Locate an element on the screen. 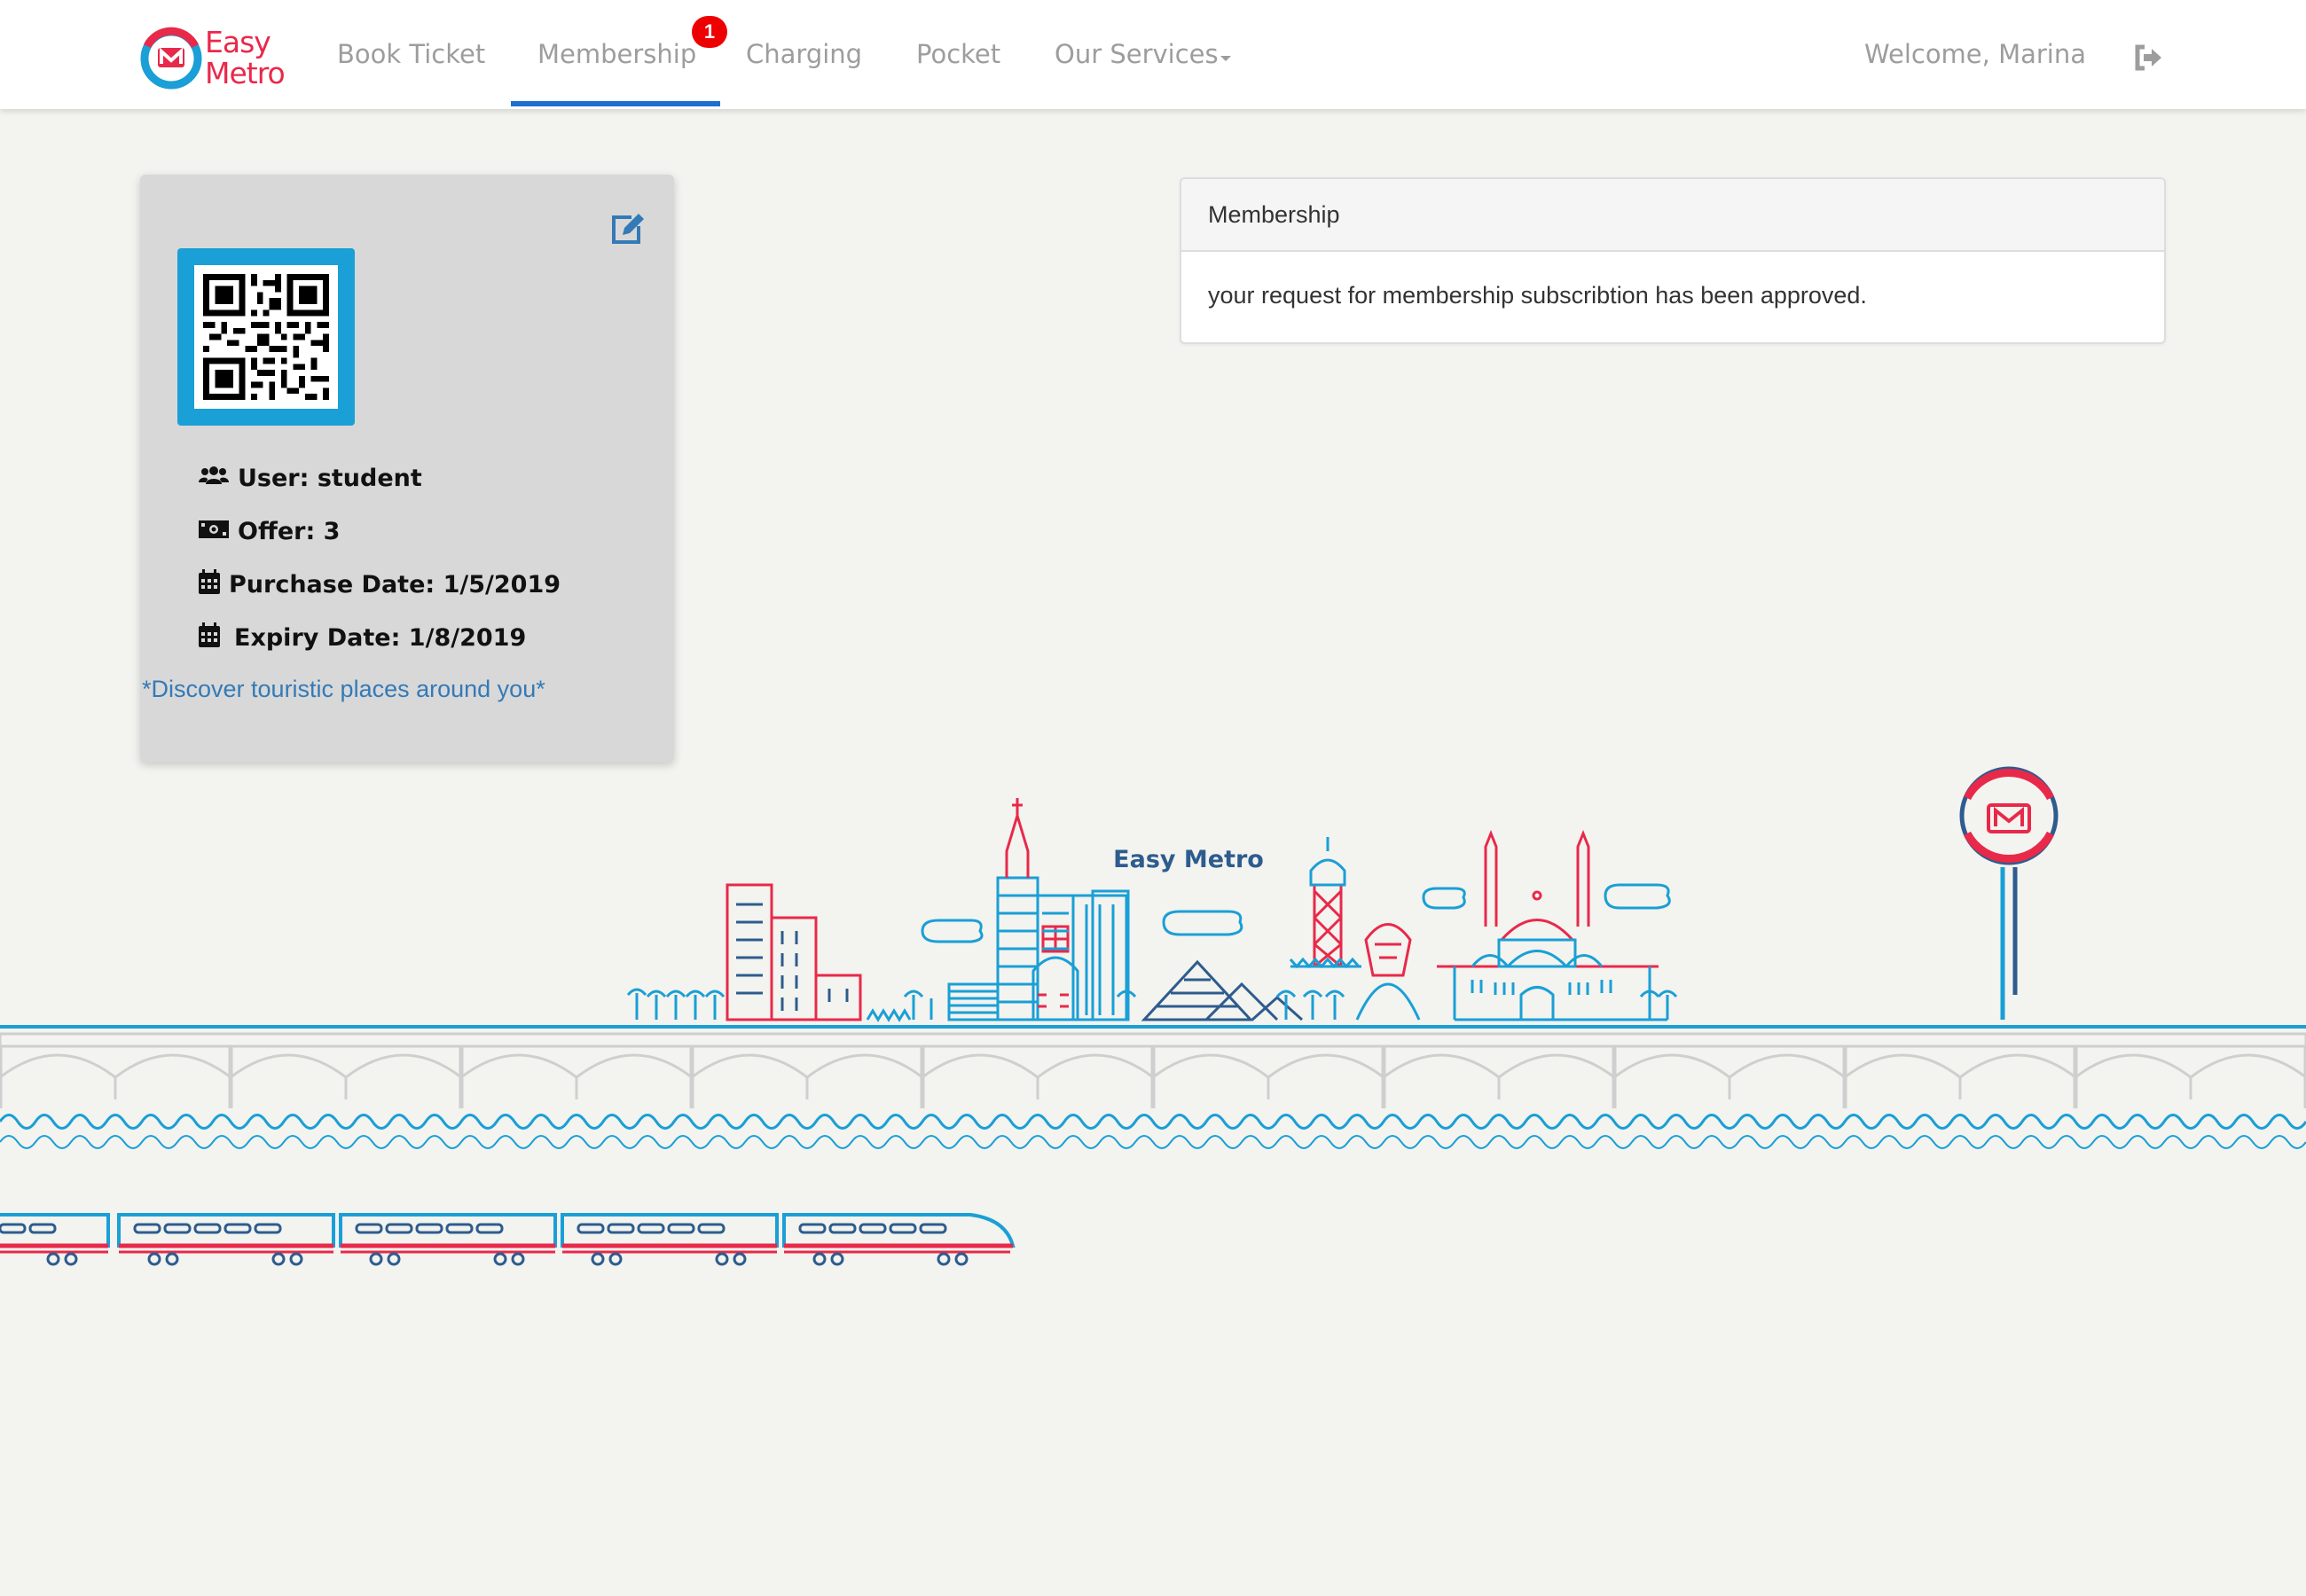 The image size is (2306, 1596). nav-charging: Charging is located at coordinates (804, 54).